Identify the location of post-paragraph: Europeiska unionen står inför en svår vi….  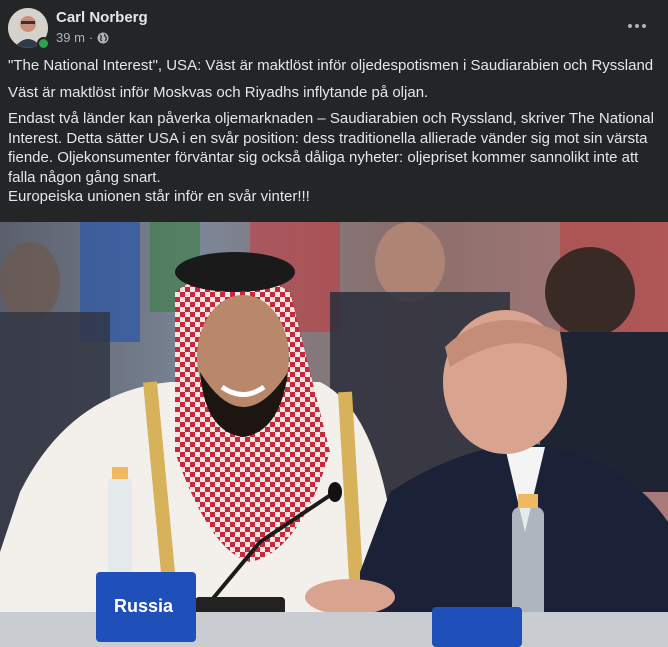
(159, 196).